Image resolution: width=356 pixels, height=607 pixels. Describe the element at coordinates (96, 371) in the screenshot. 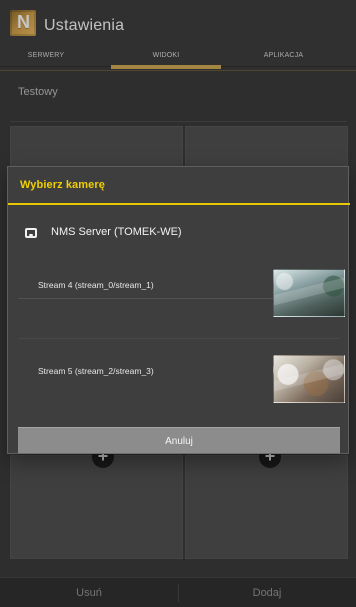

I see `stream-label: Stream 5 (stream_2/stream_3)` at that location.